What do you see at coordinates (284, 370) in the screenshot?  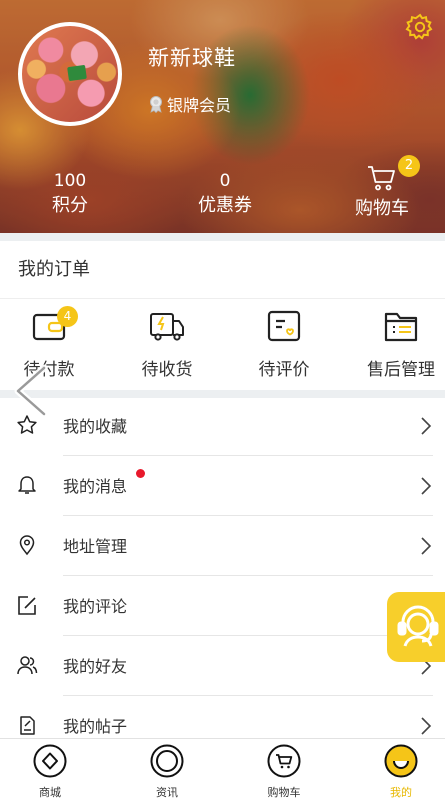 I see `order-label: 待评价` at bounding box center [284, 370].